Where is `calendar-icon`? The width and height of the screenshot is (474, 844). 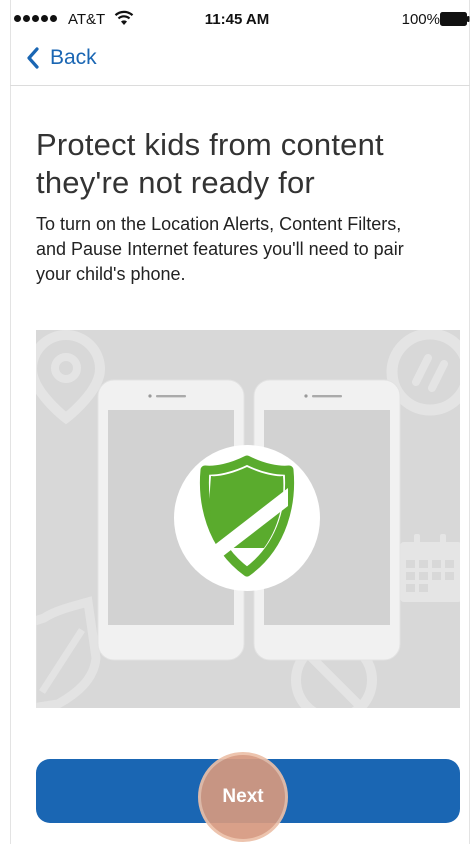
calendar-icon is located at coordinates (430, 568).